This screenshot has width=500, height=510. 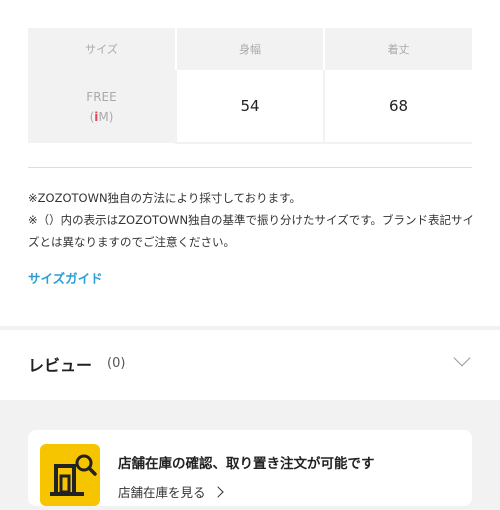 What do you see at coordinates (250, 49) in the screenshot?
I see `width-column-header: 身幅` at bounding box center [250, 49].